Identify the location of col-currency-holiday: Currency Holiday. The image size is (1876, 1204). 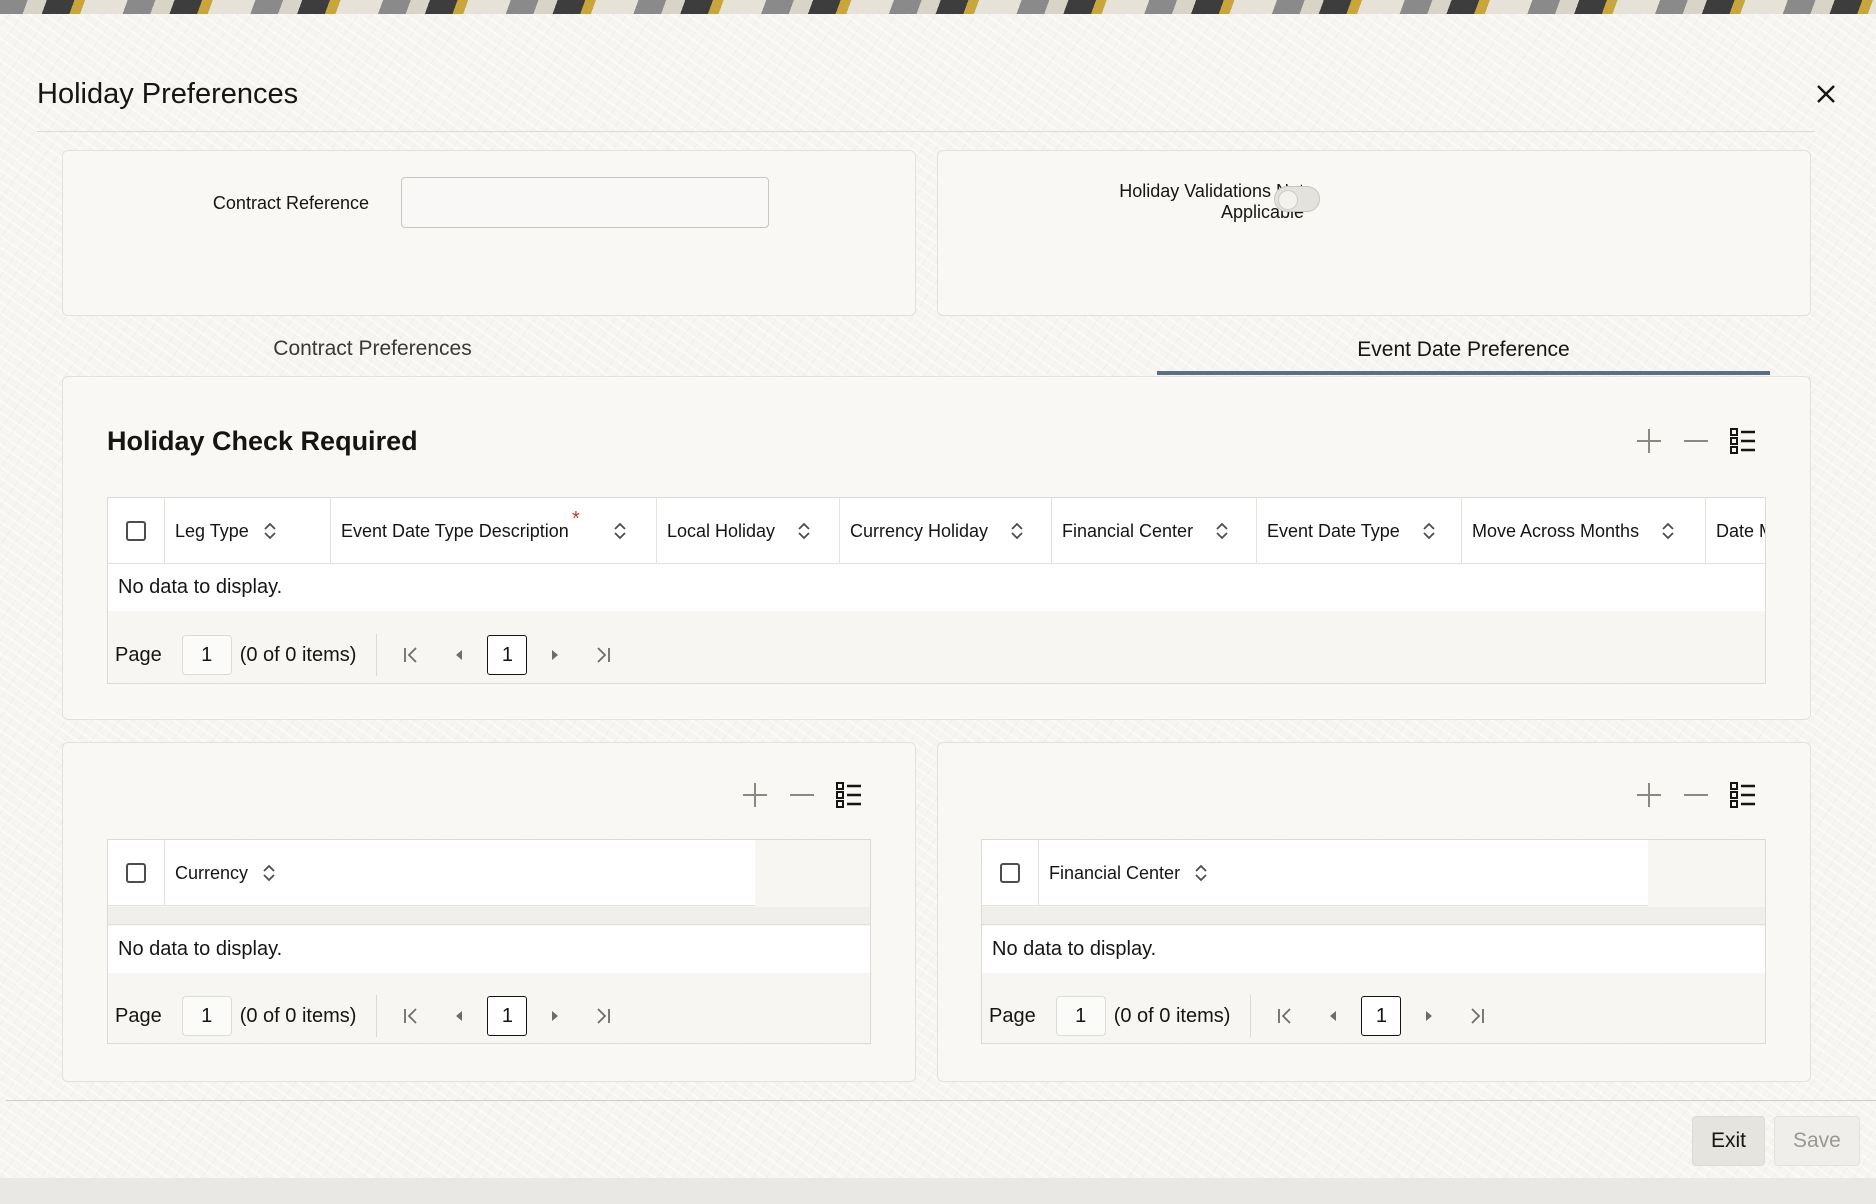
(946, 530).